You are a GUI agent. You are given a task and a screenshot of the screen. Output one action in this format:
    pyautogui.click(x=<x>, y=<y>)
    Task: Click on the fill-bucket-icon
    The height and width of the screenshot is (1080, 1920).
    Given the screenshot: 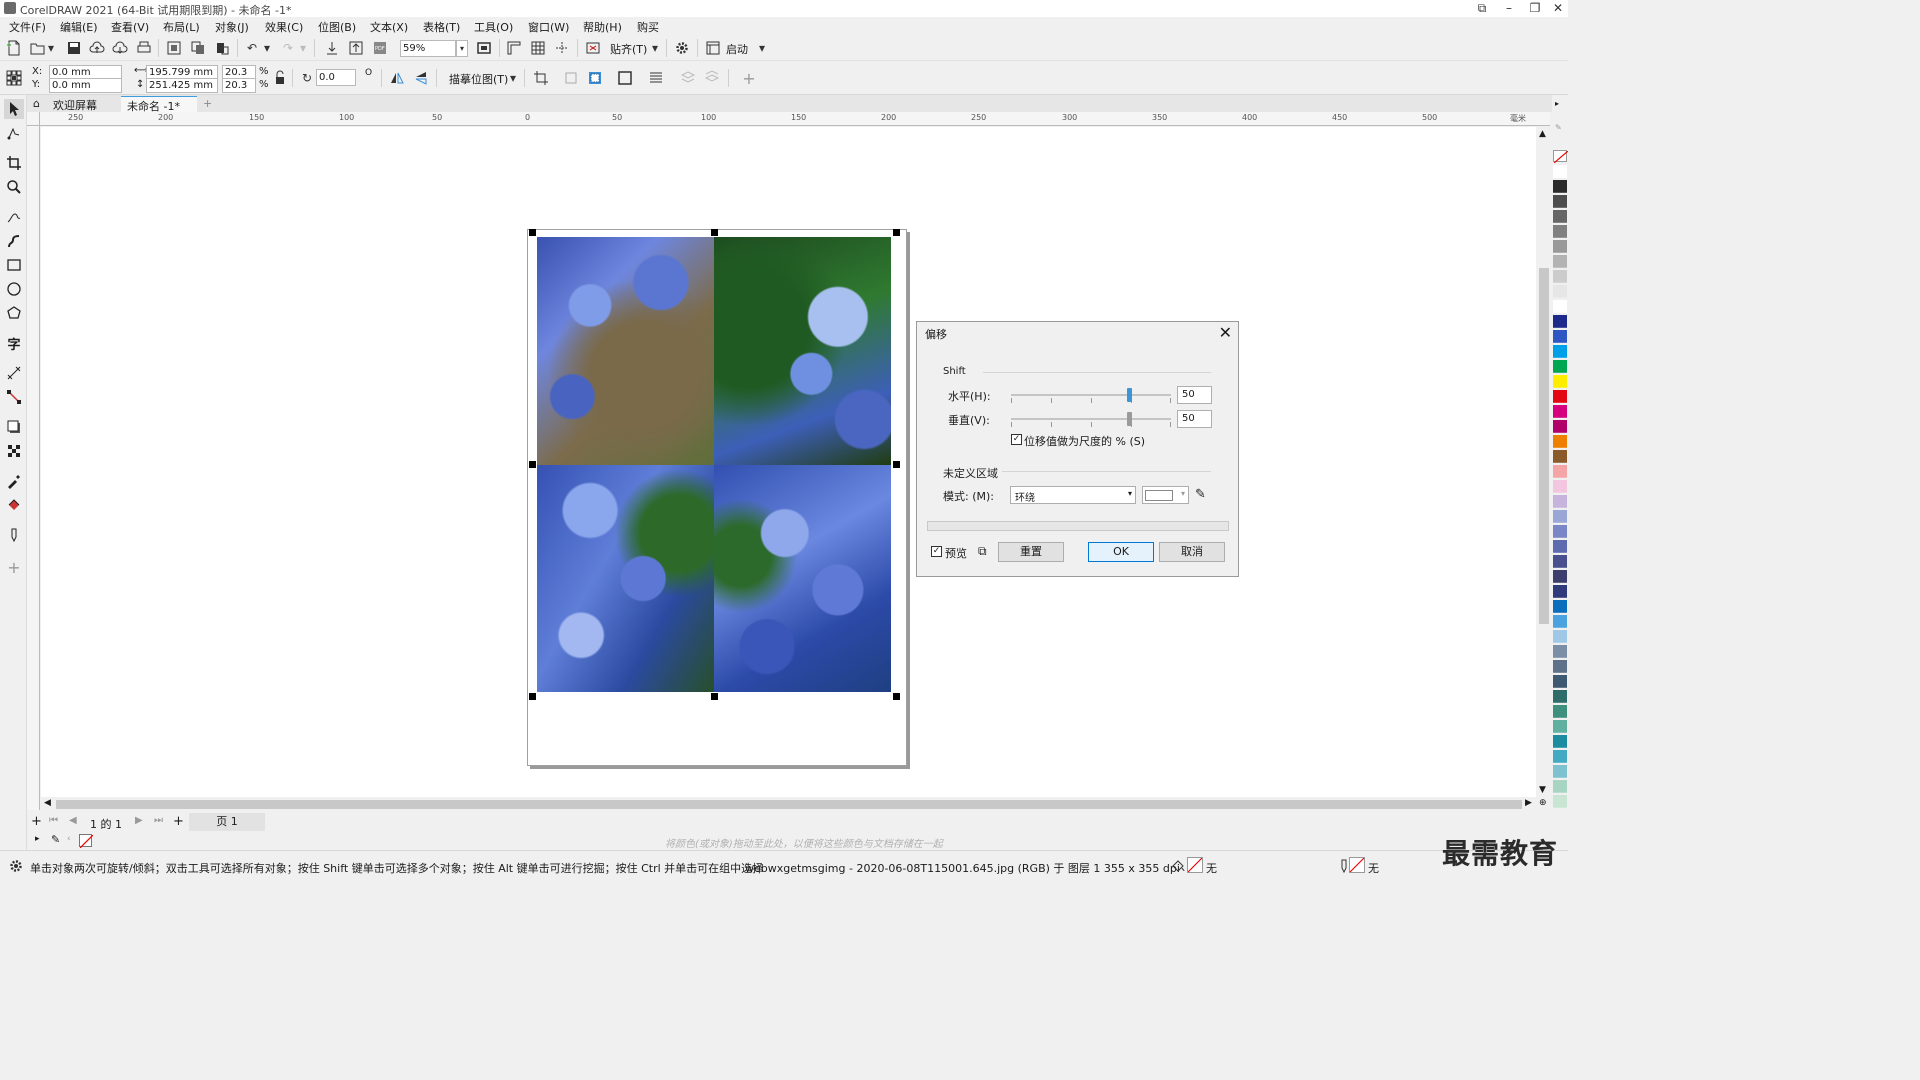 What is the action you would take?
    pyautogui.click(x=1178, y=867)
    